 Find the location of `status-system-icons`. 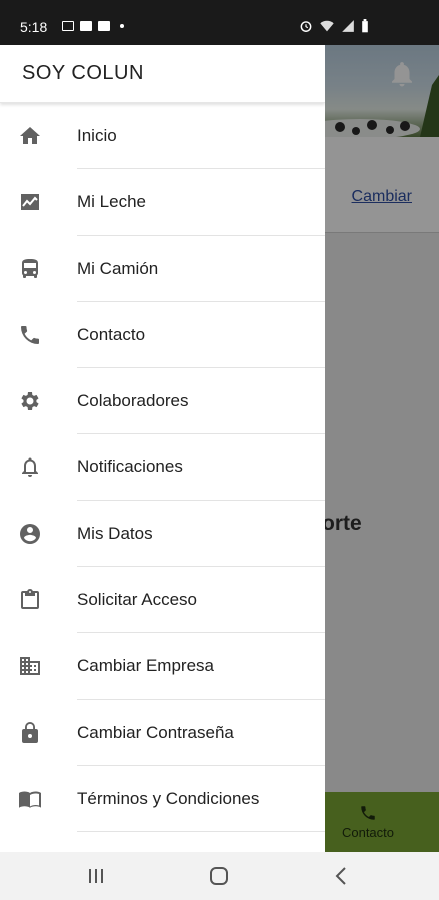

status-system-icons is located at coordinates (334, 26).